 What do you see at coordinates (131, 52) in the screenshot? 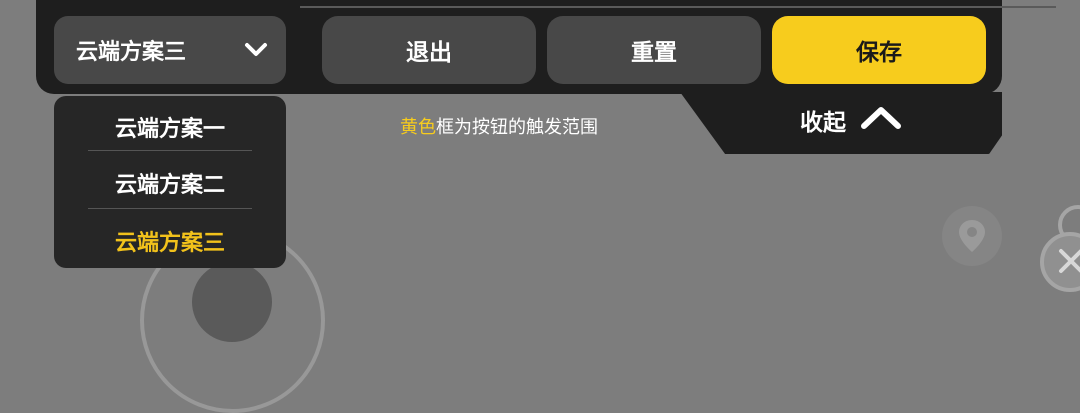
I see `scheme-select-value: 云端方案三` at bounding box center [131, 52].